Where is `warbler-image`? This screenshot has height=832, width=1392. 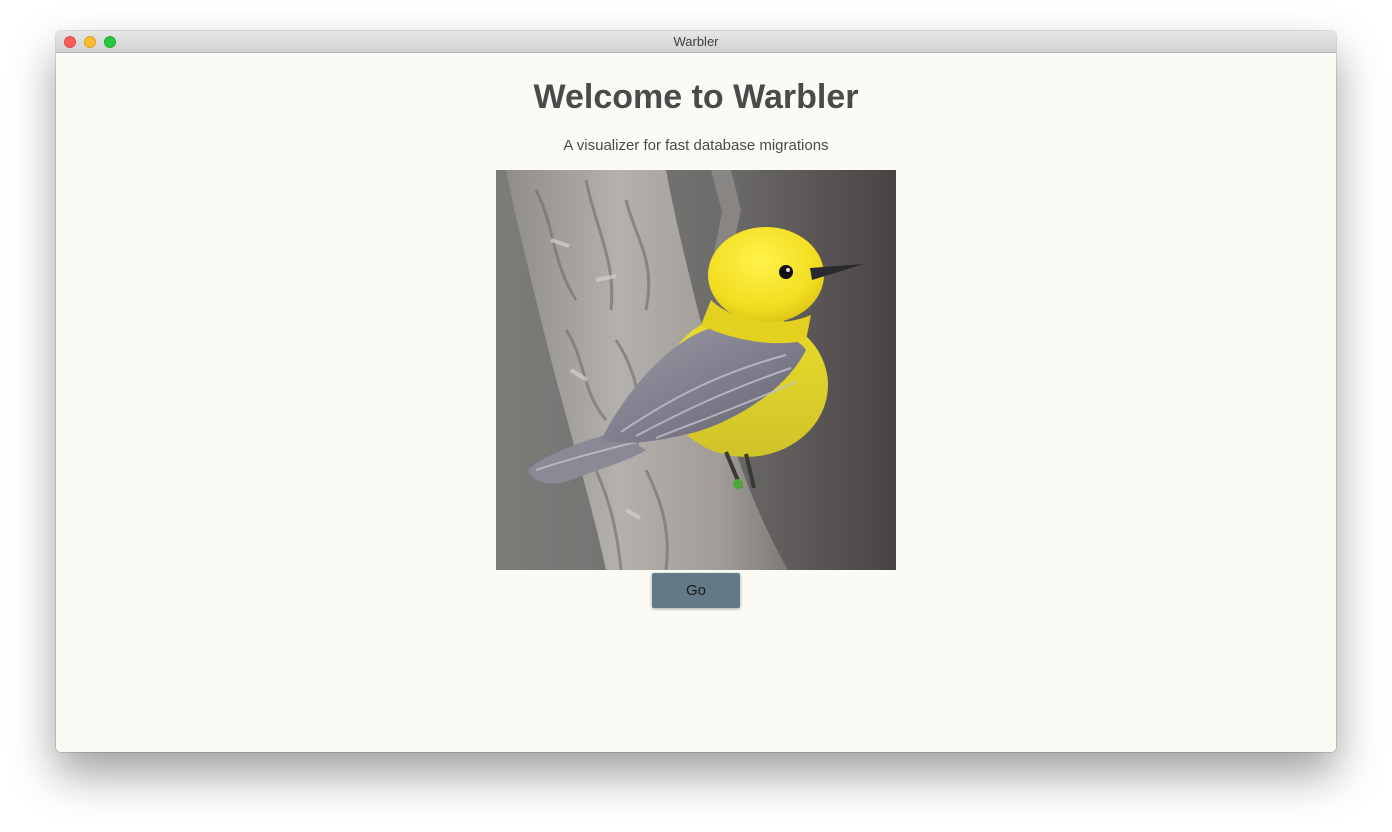 warbler-image is located at coordinates (696, 370).